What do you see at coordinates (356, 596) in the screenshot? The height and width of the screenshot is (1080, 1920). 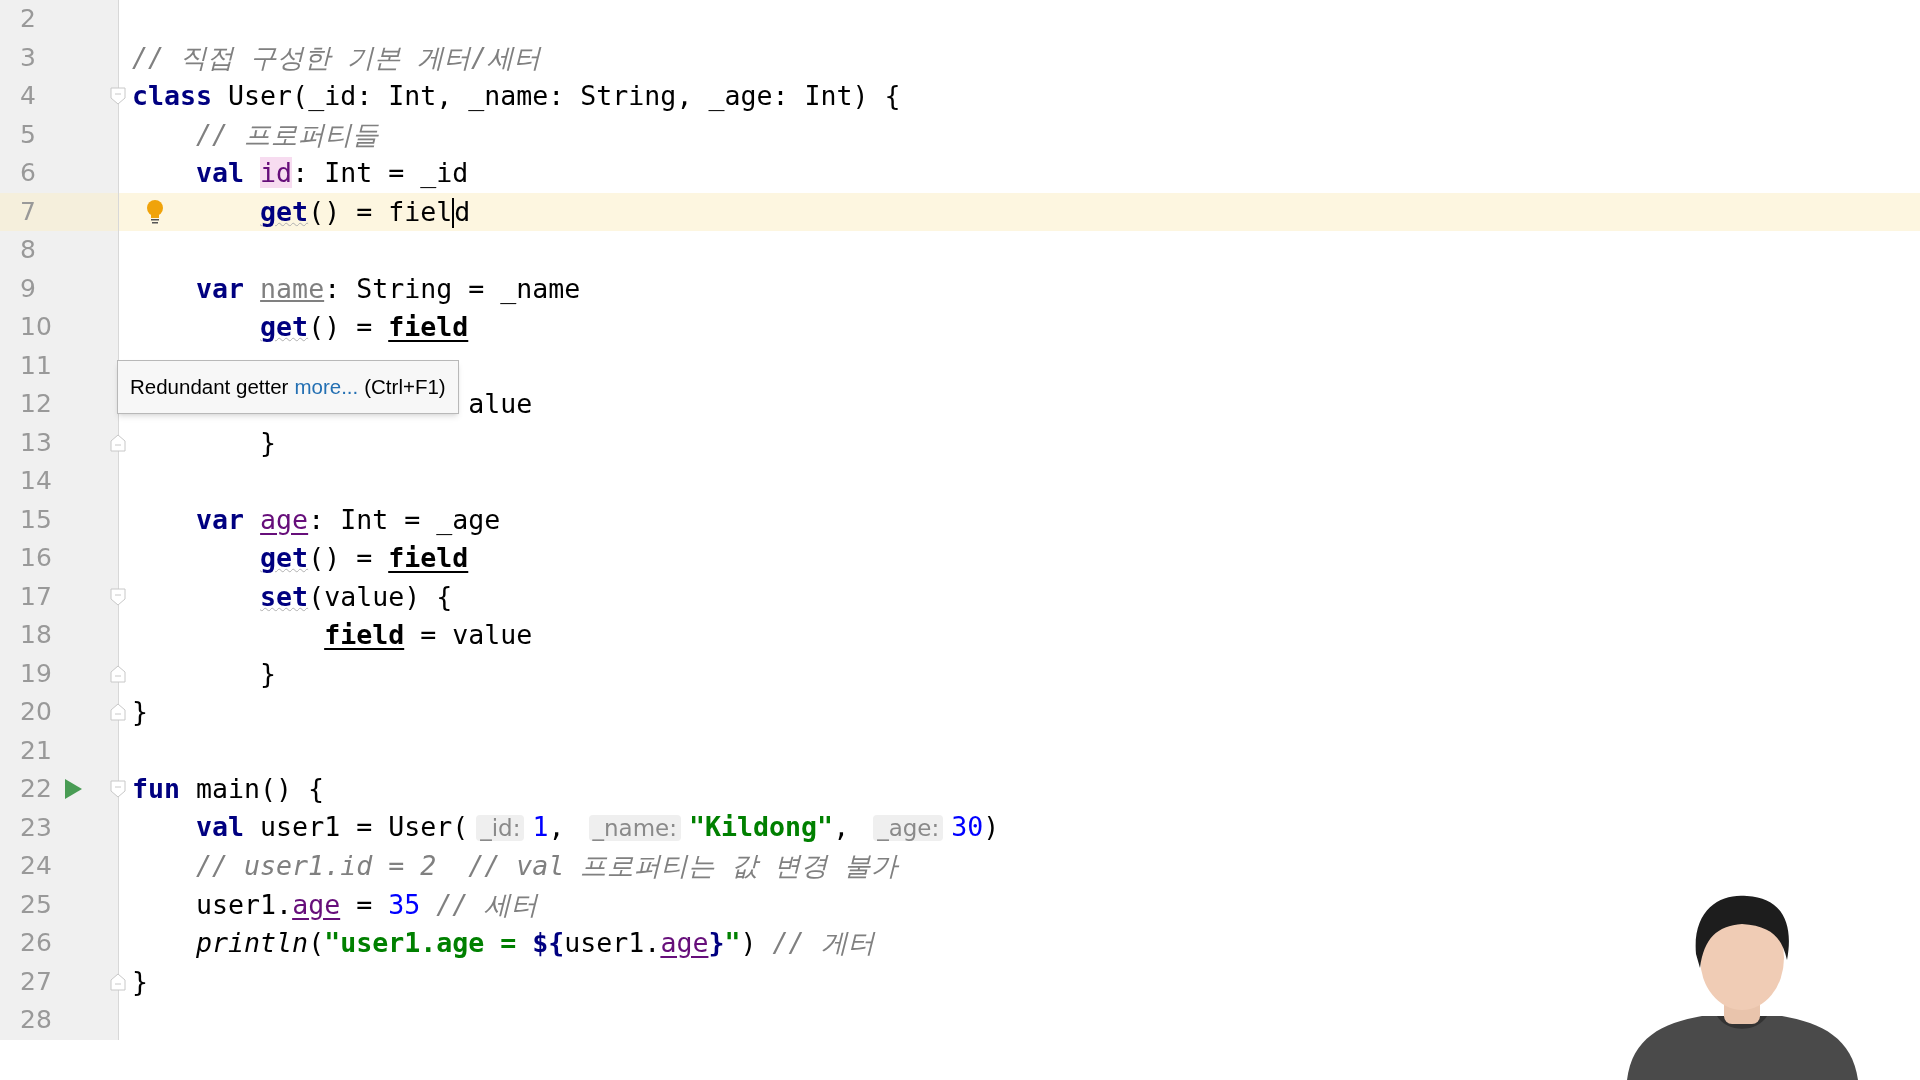 I see `code-line: set(value) {` at bounding box center [356, 596].